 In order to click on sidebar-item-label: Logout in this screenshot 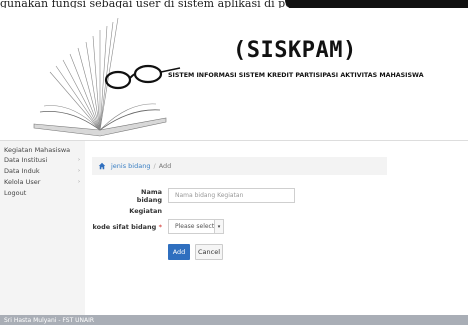, I will do `click(15, 192)`.